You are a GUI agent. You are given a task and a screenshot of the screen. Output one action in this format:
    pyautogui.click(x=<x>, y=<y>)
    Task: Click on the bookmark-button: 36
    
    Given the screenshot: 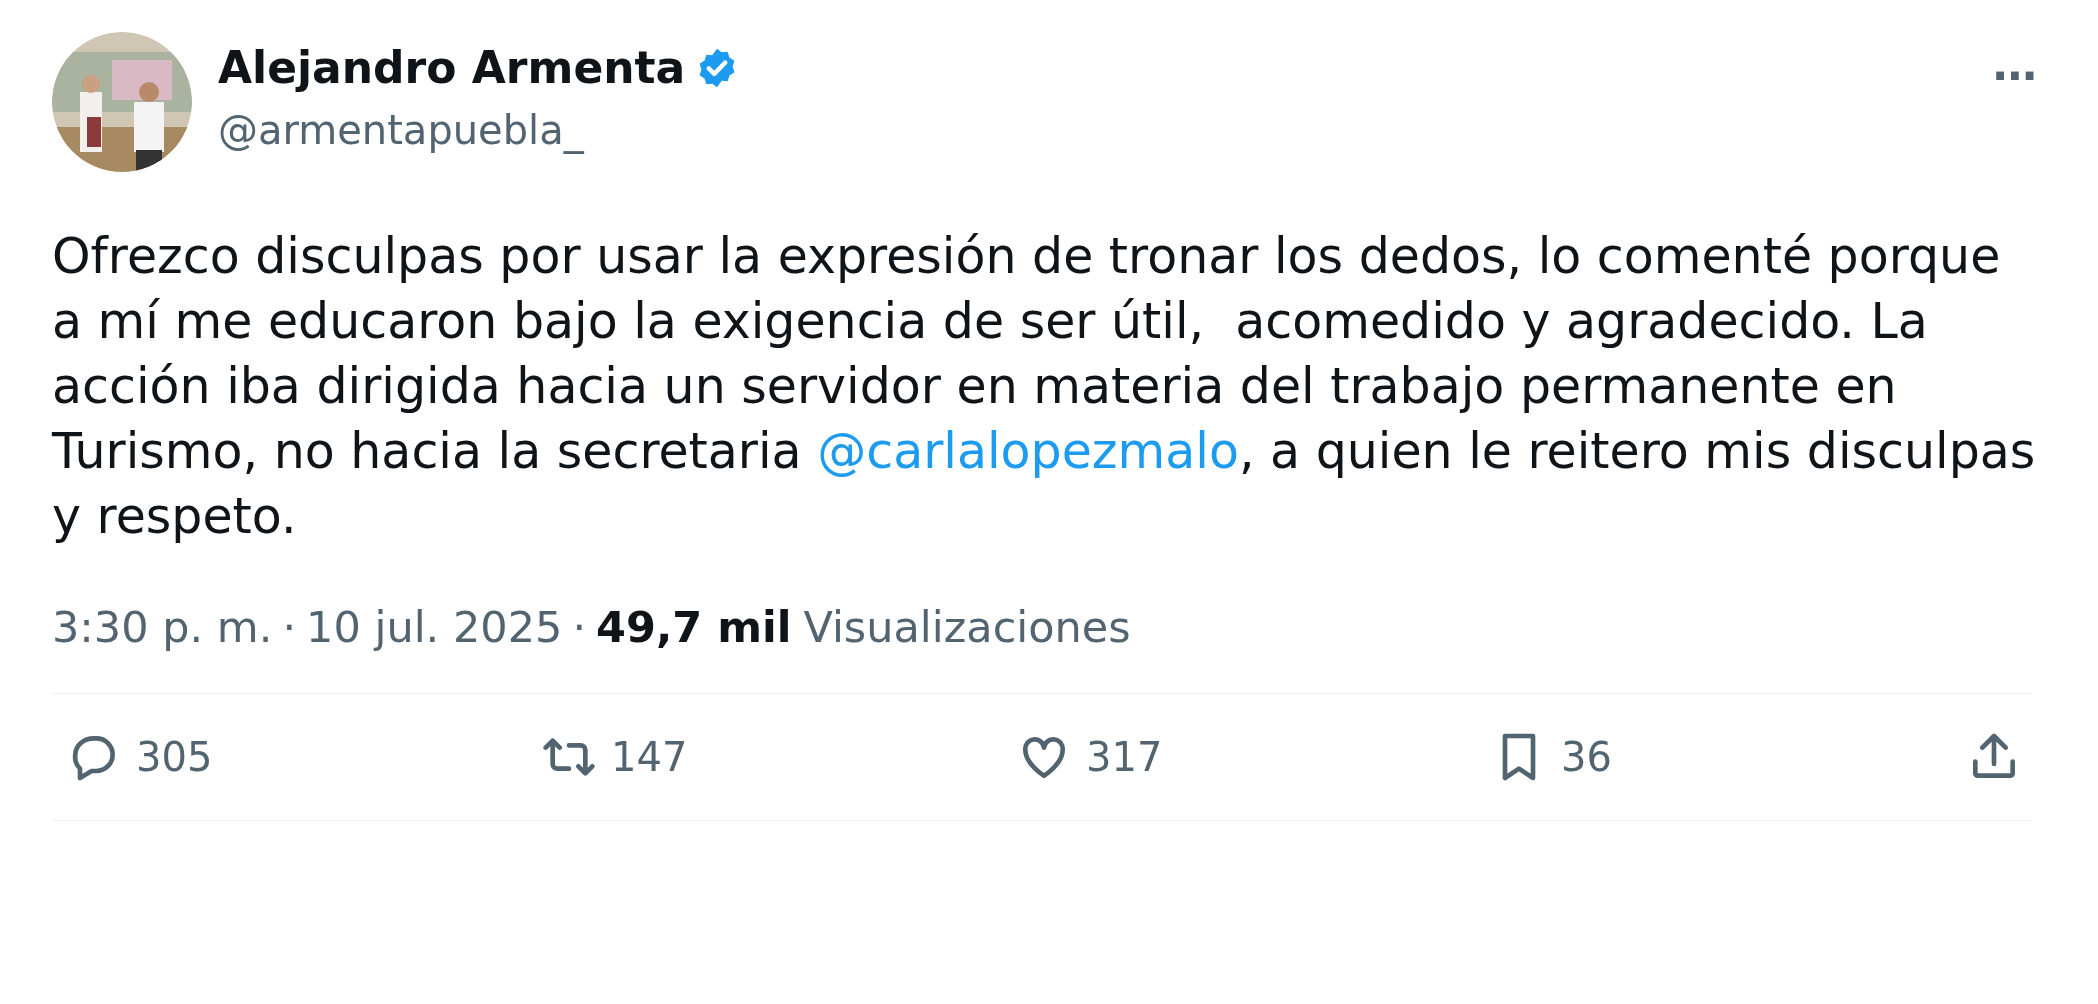 What is the action you would take?
    pyautogui.click(x=1714, y=757)
    